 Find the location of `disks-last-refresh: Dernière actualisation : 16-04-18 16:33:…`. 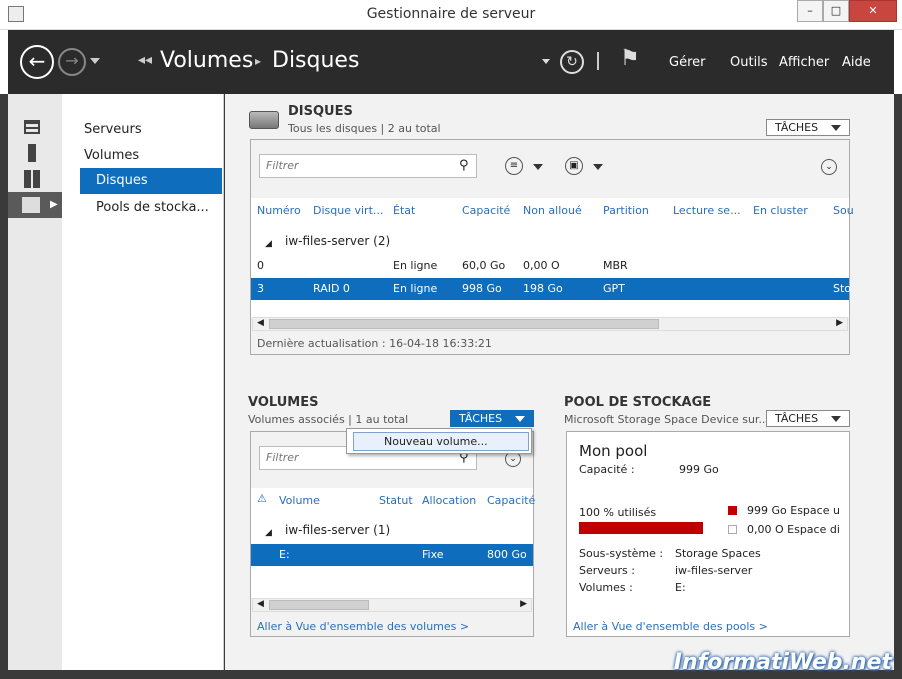

disks-last-refresh: Dernière actualisation : 16-04-18 16:33:… is located at coordinates (374, 343).